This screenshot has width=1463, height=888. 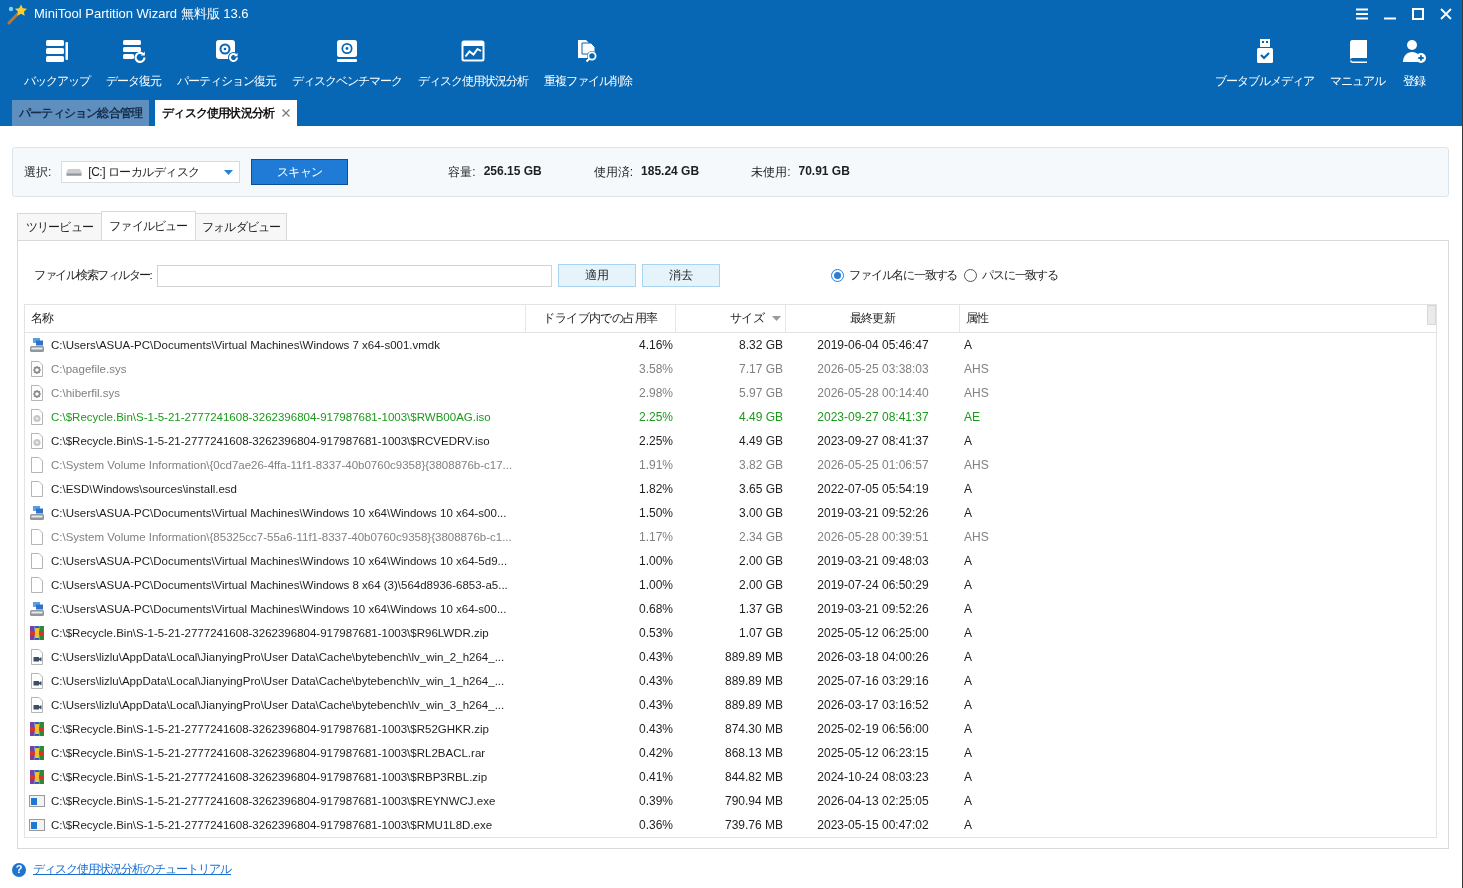 What do you see at coordinates (873, 441) in the screenshot?
I see `table-cell-text: 2023-09-27 08:41:37` at bounding box center [873, 441].